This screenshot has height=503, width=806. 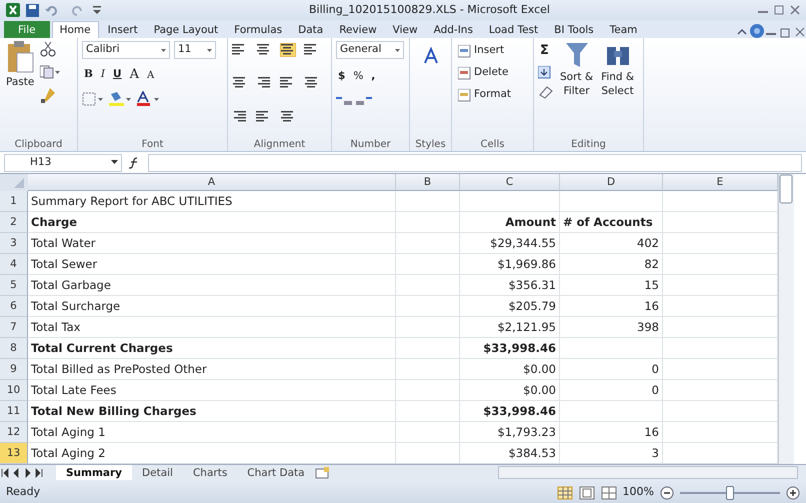 What do you see at coordinates (14, 432) in the screenshot?
I see `row-header: 12` at bounding box center [14, 432].